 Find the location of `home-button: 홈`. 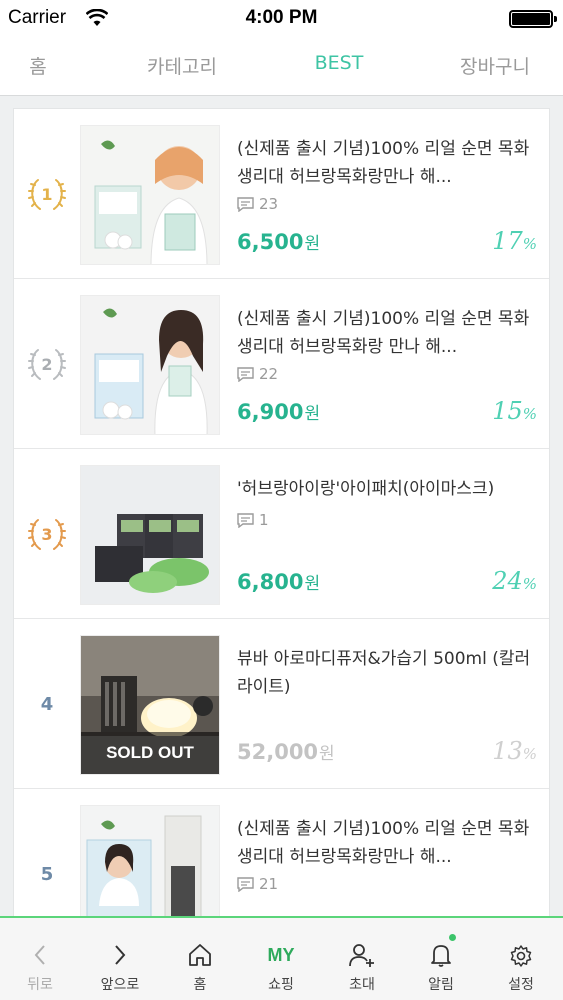

home-button: 홈 is located at coordinates (200, 959).